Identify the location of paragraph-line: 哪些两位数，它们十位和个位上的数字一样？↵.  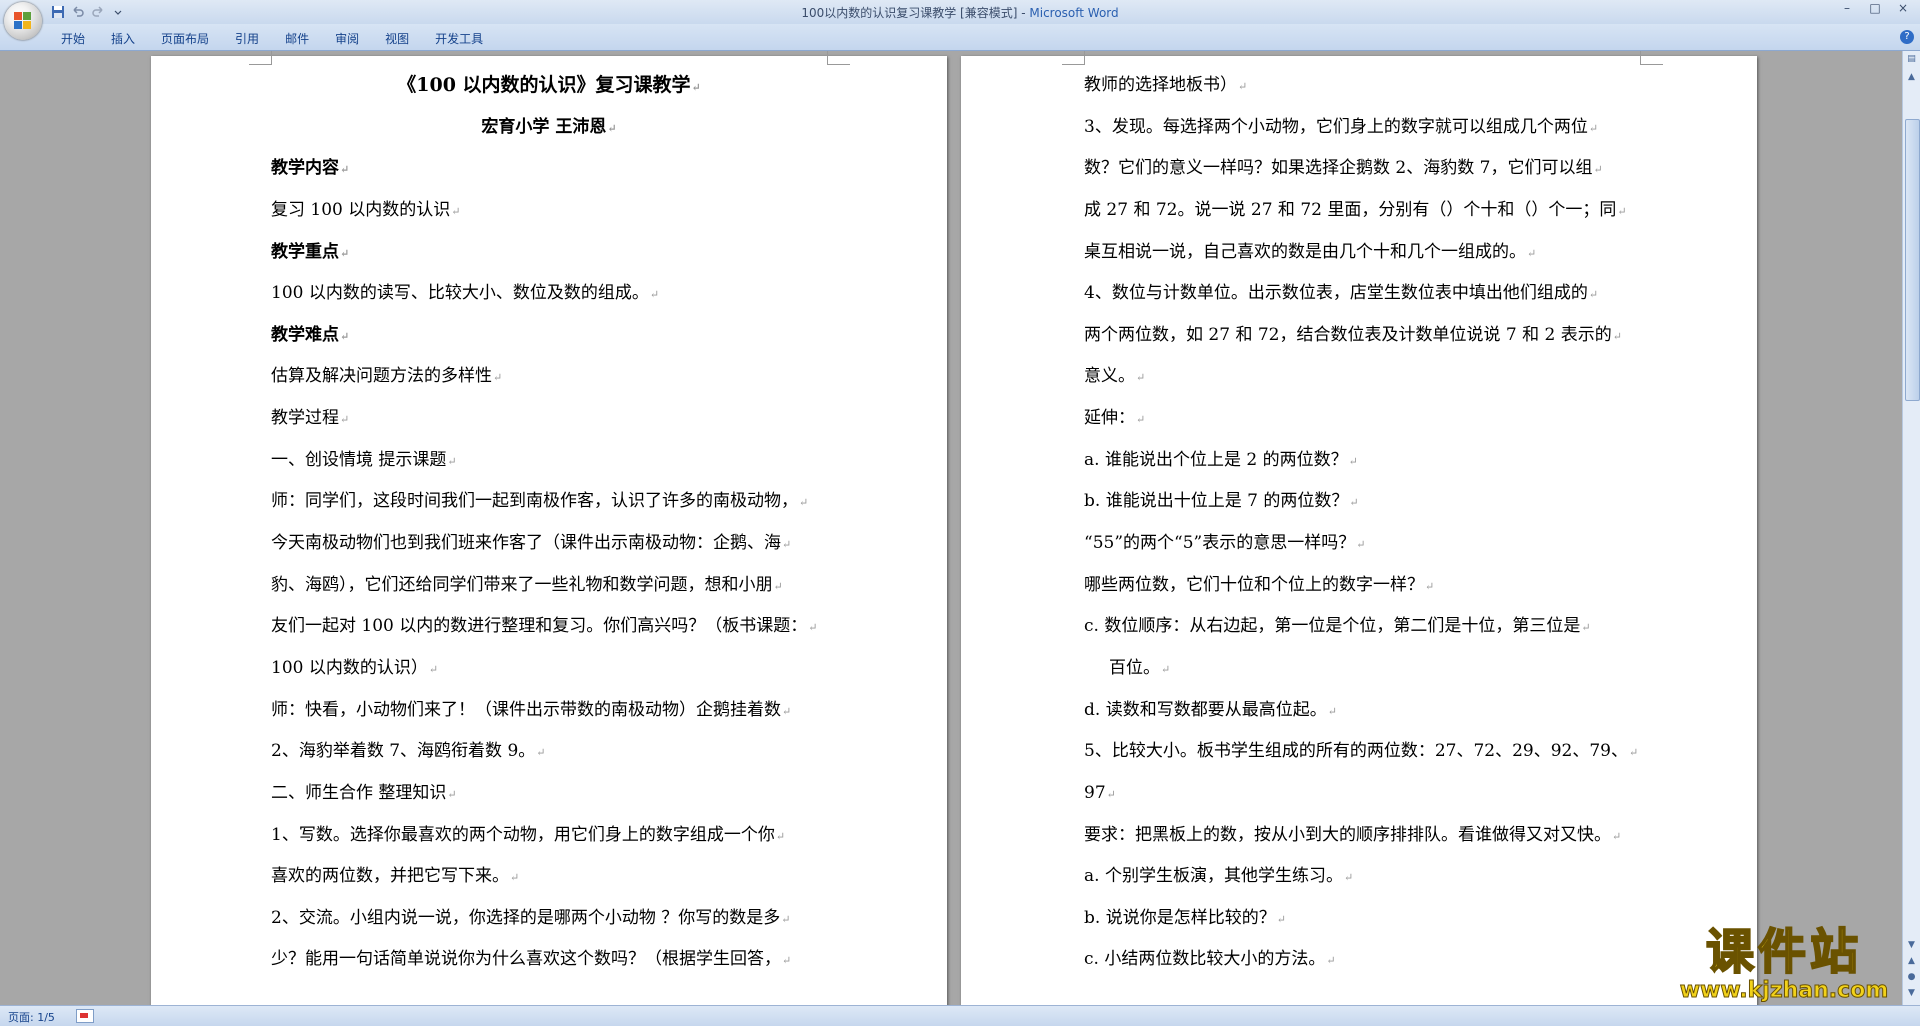
(1362, 586).